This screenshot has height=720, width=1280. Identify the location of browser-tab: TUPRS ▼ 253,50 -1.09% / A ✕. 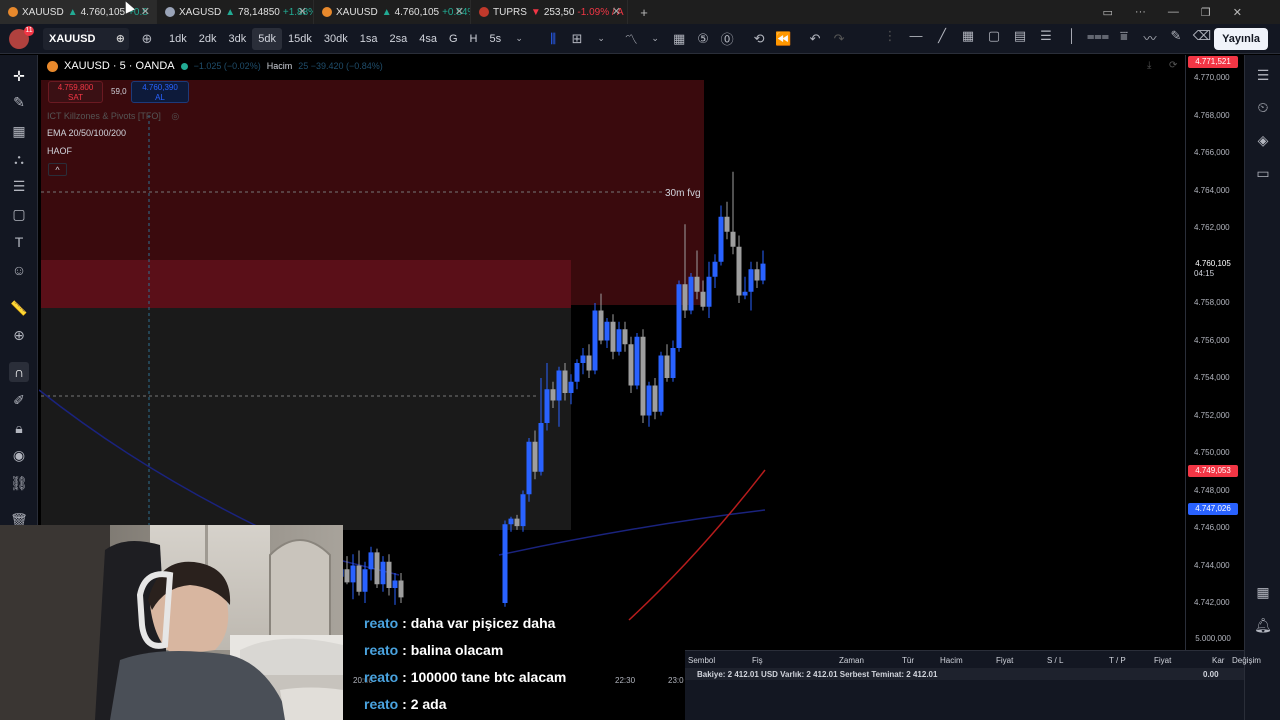
(549, 12).